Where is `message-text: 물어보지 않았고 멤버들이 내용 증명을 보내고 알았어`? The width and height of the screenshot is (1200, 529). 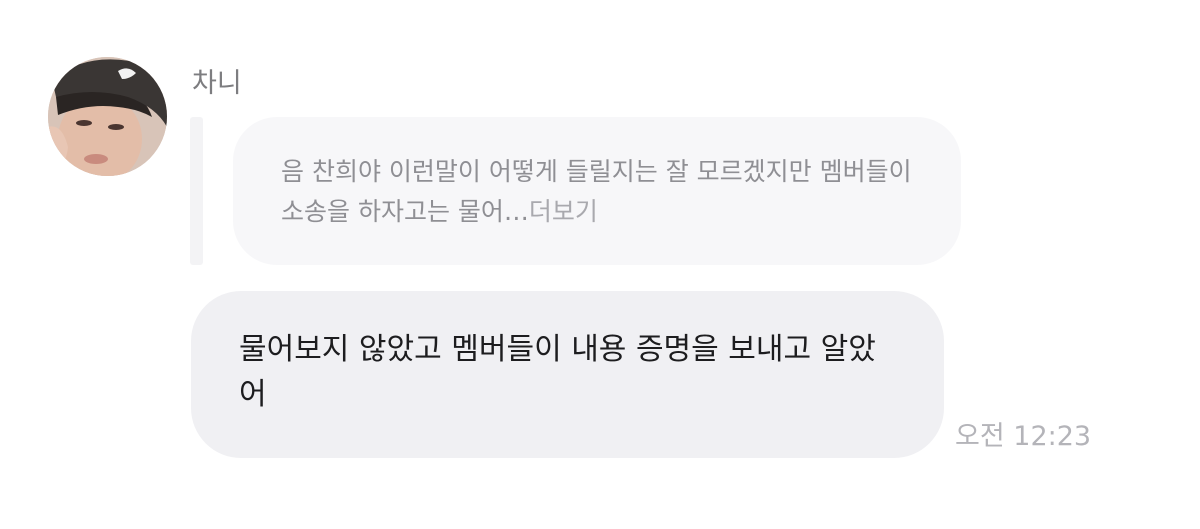 message-text: 물어보지 않았고 멤버들이 내용 증명을 보내고 알았어 is located at coordinates (557, 372).